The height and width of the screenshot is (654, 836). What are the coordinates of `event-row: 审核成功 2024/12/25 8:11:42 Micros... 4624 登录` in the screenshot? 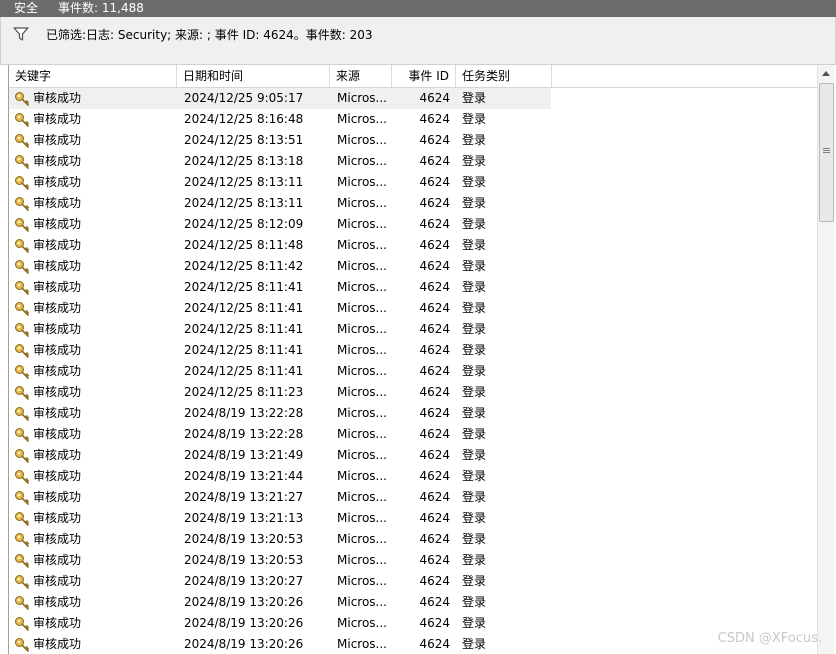 It's located at (413, 266).